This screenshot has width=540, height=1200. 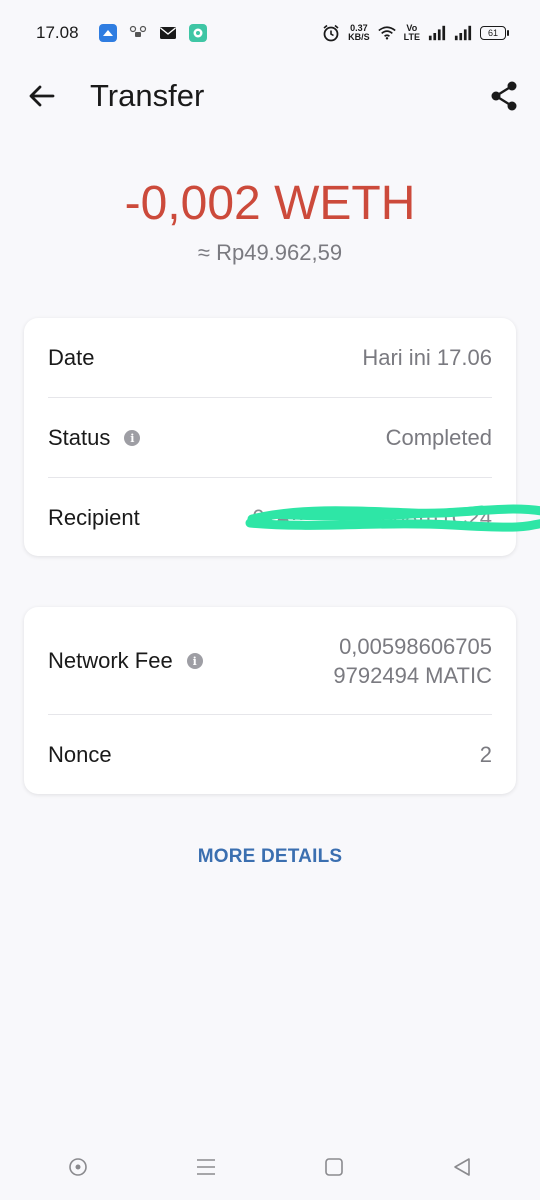 I want to click on drone-icon, so click(x=138, y=33).